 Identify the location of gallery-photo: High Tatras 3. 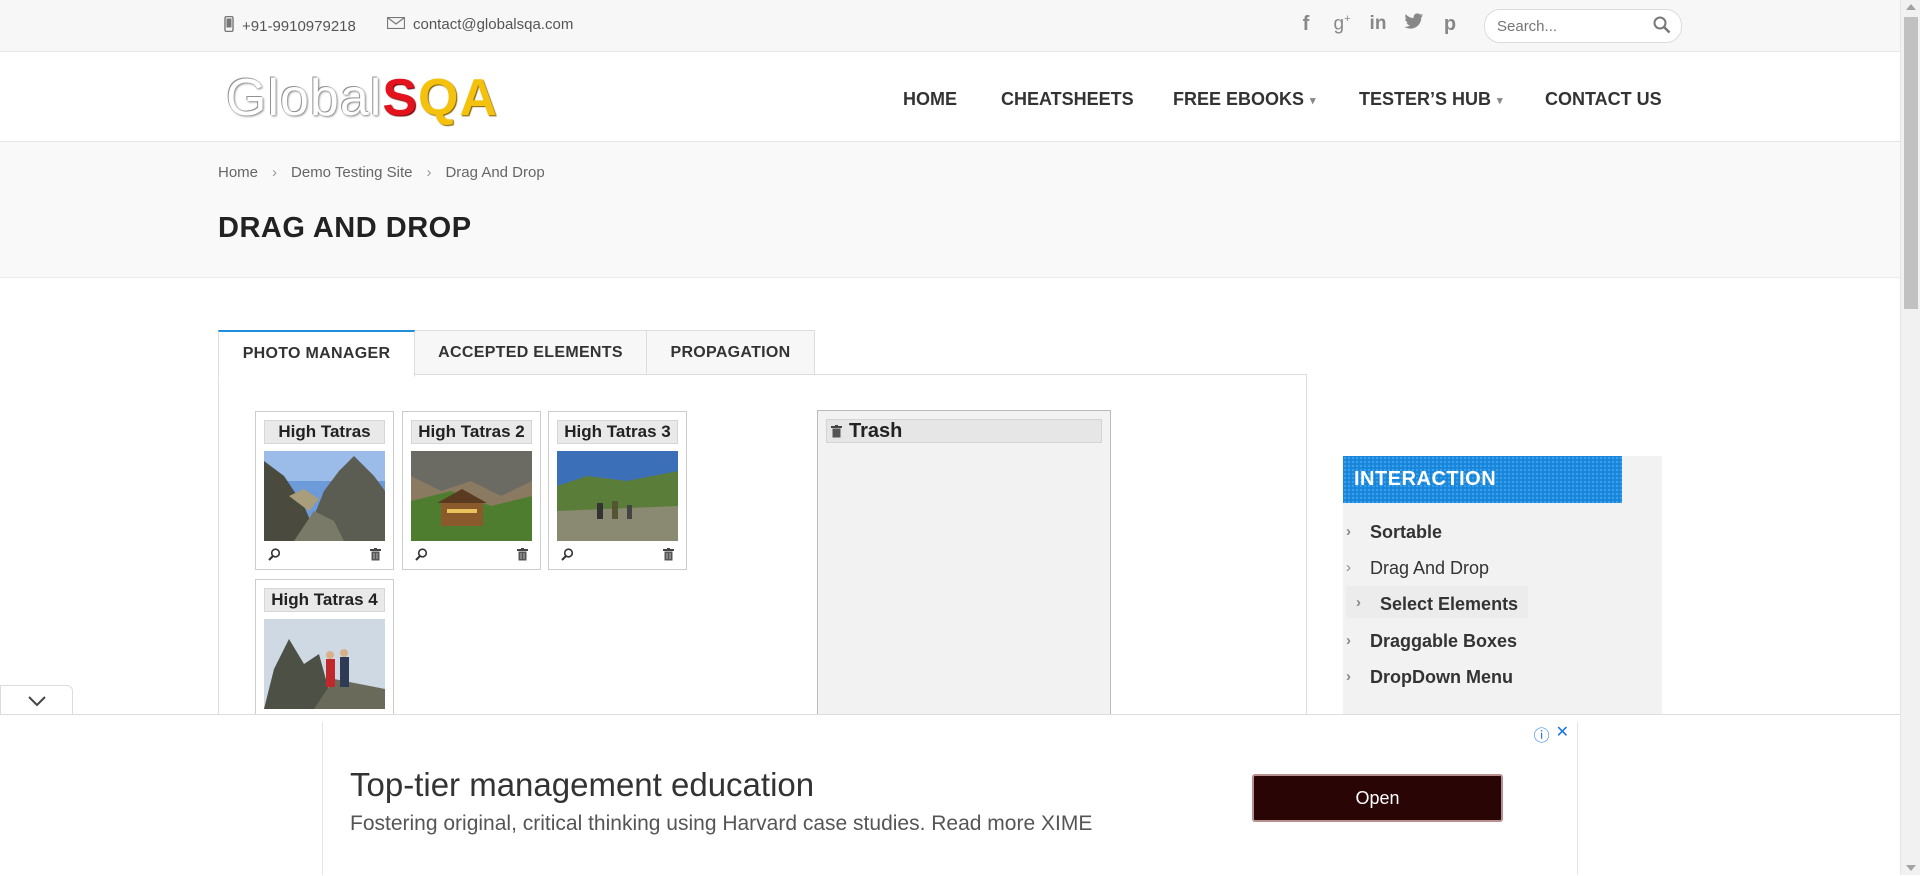
(617, 490).